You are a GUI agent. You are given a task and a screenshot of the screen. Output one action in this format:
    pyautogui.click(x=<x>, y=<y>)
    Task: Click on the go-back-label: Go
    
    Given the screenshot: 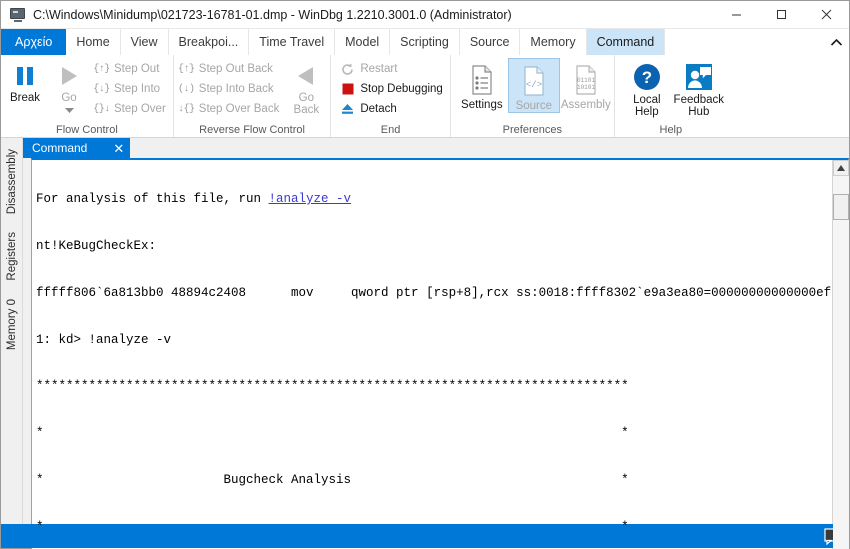 What is the action you would take?
    pyautogui.click(x=306, y=98)
    